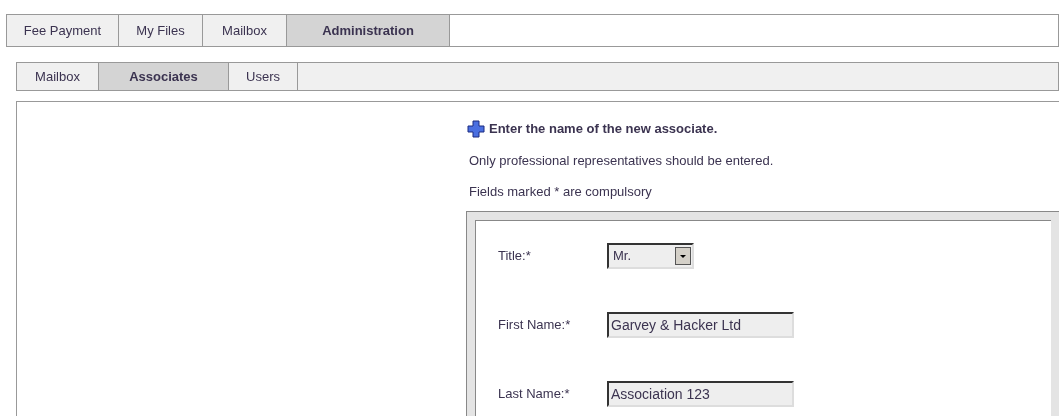  Describe the element at coordinates (561, 192) in the screenshot. I see `note-text: Fields marked * are compulsory` at that location.